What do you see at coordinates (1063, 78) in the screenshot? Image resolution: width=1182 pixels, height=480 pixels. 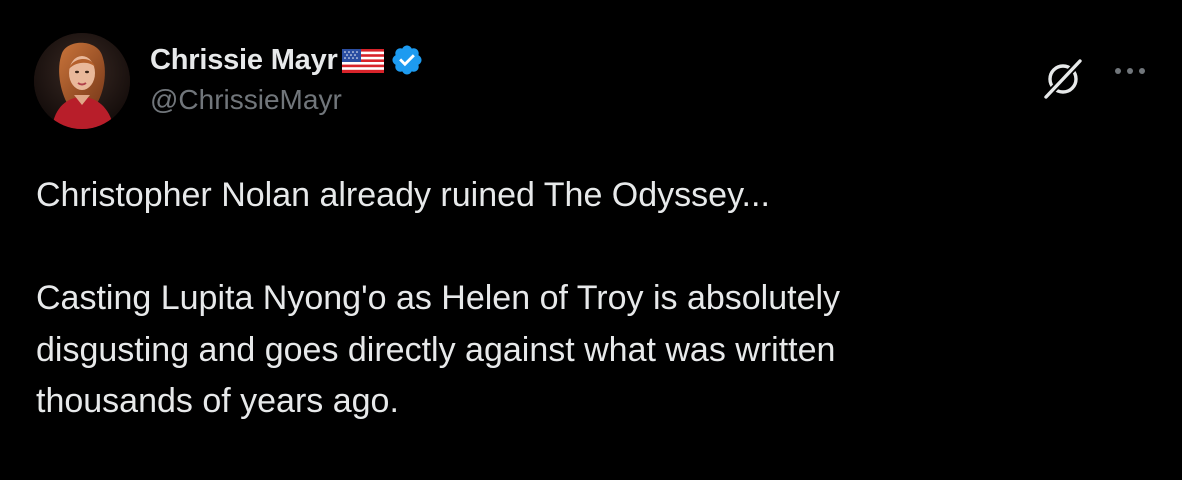 I see `grok-icon` at bounding box center [1063, 78].